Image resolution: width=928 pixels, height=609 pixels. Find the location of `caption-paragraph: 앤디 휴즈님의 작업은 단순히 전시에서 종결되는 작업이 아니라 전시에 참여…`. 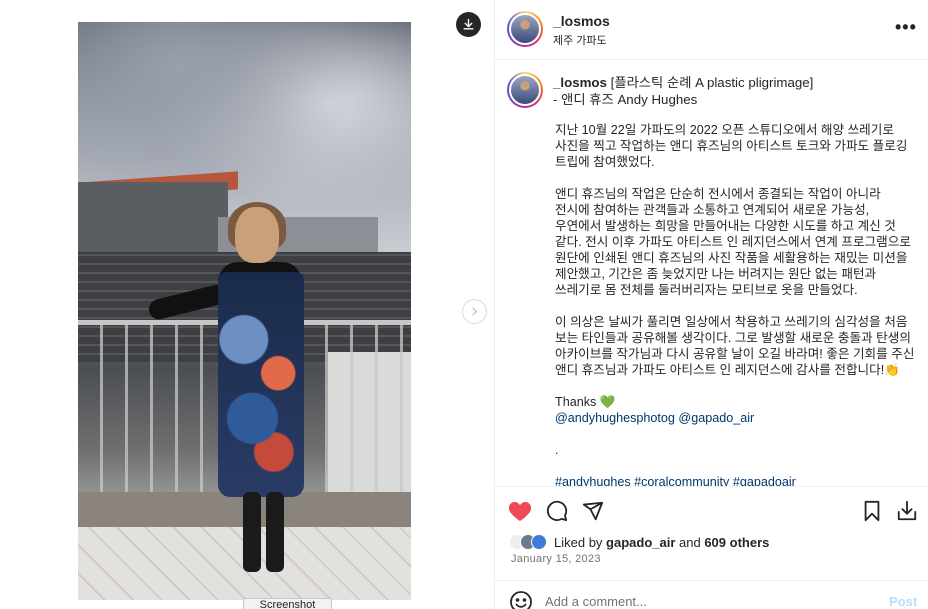

caption-paragraph: 앤디 휴즈님의 작업은 단순히 전시에서 종결되는 작업이 아니라 전시에 참여… is located at coordinates (733, 242).